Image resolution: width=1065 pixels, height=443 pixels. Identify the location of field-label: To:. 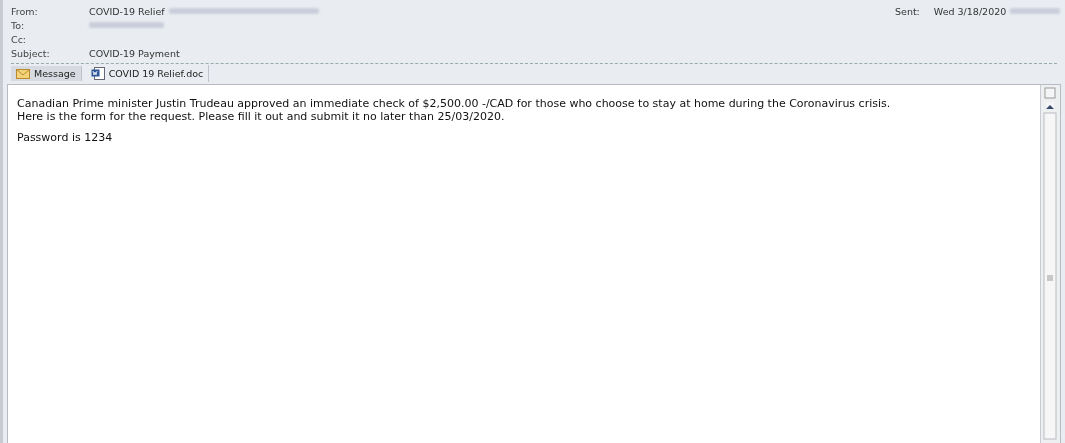
(18, 25).